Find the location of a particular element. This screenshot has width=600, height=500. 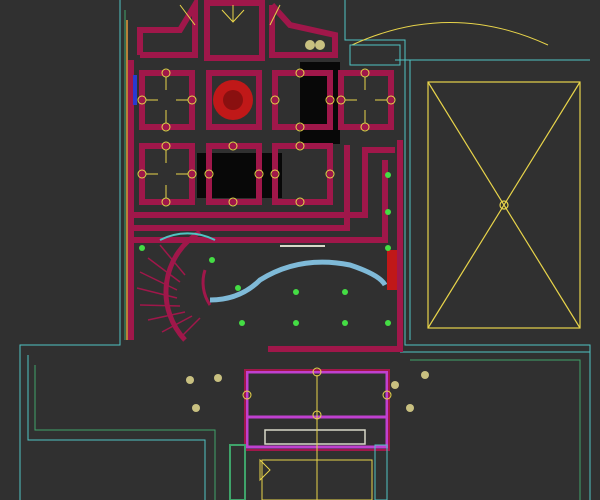

right-wall-fixture is located at coordinates (392, 270).